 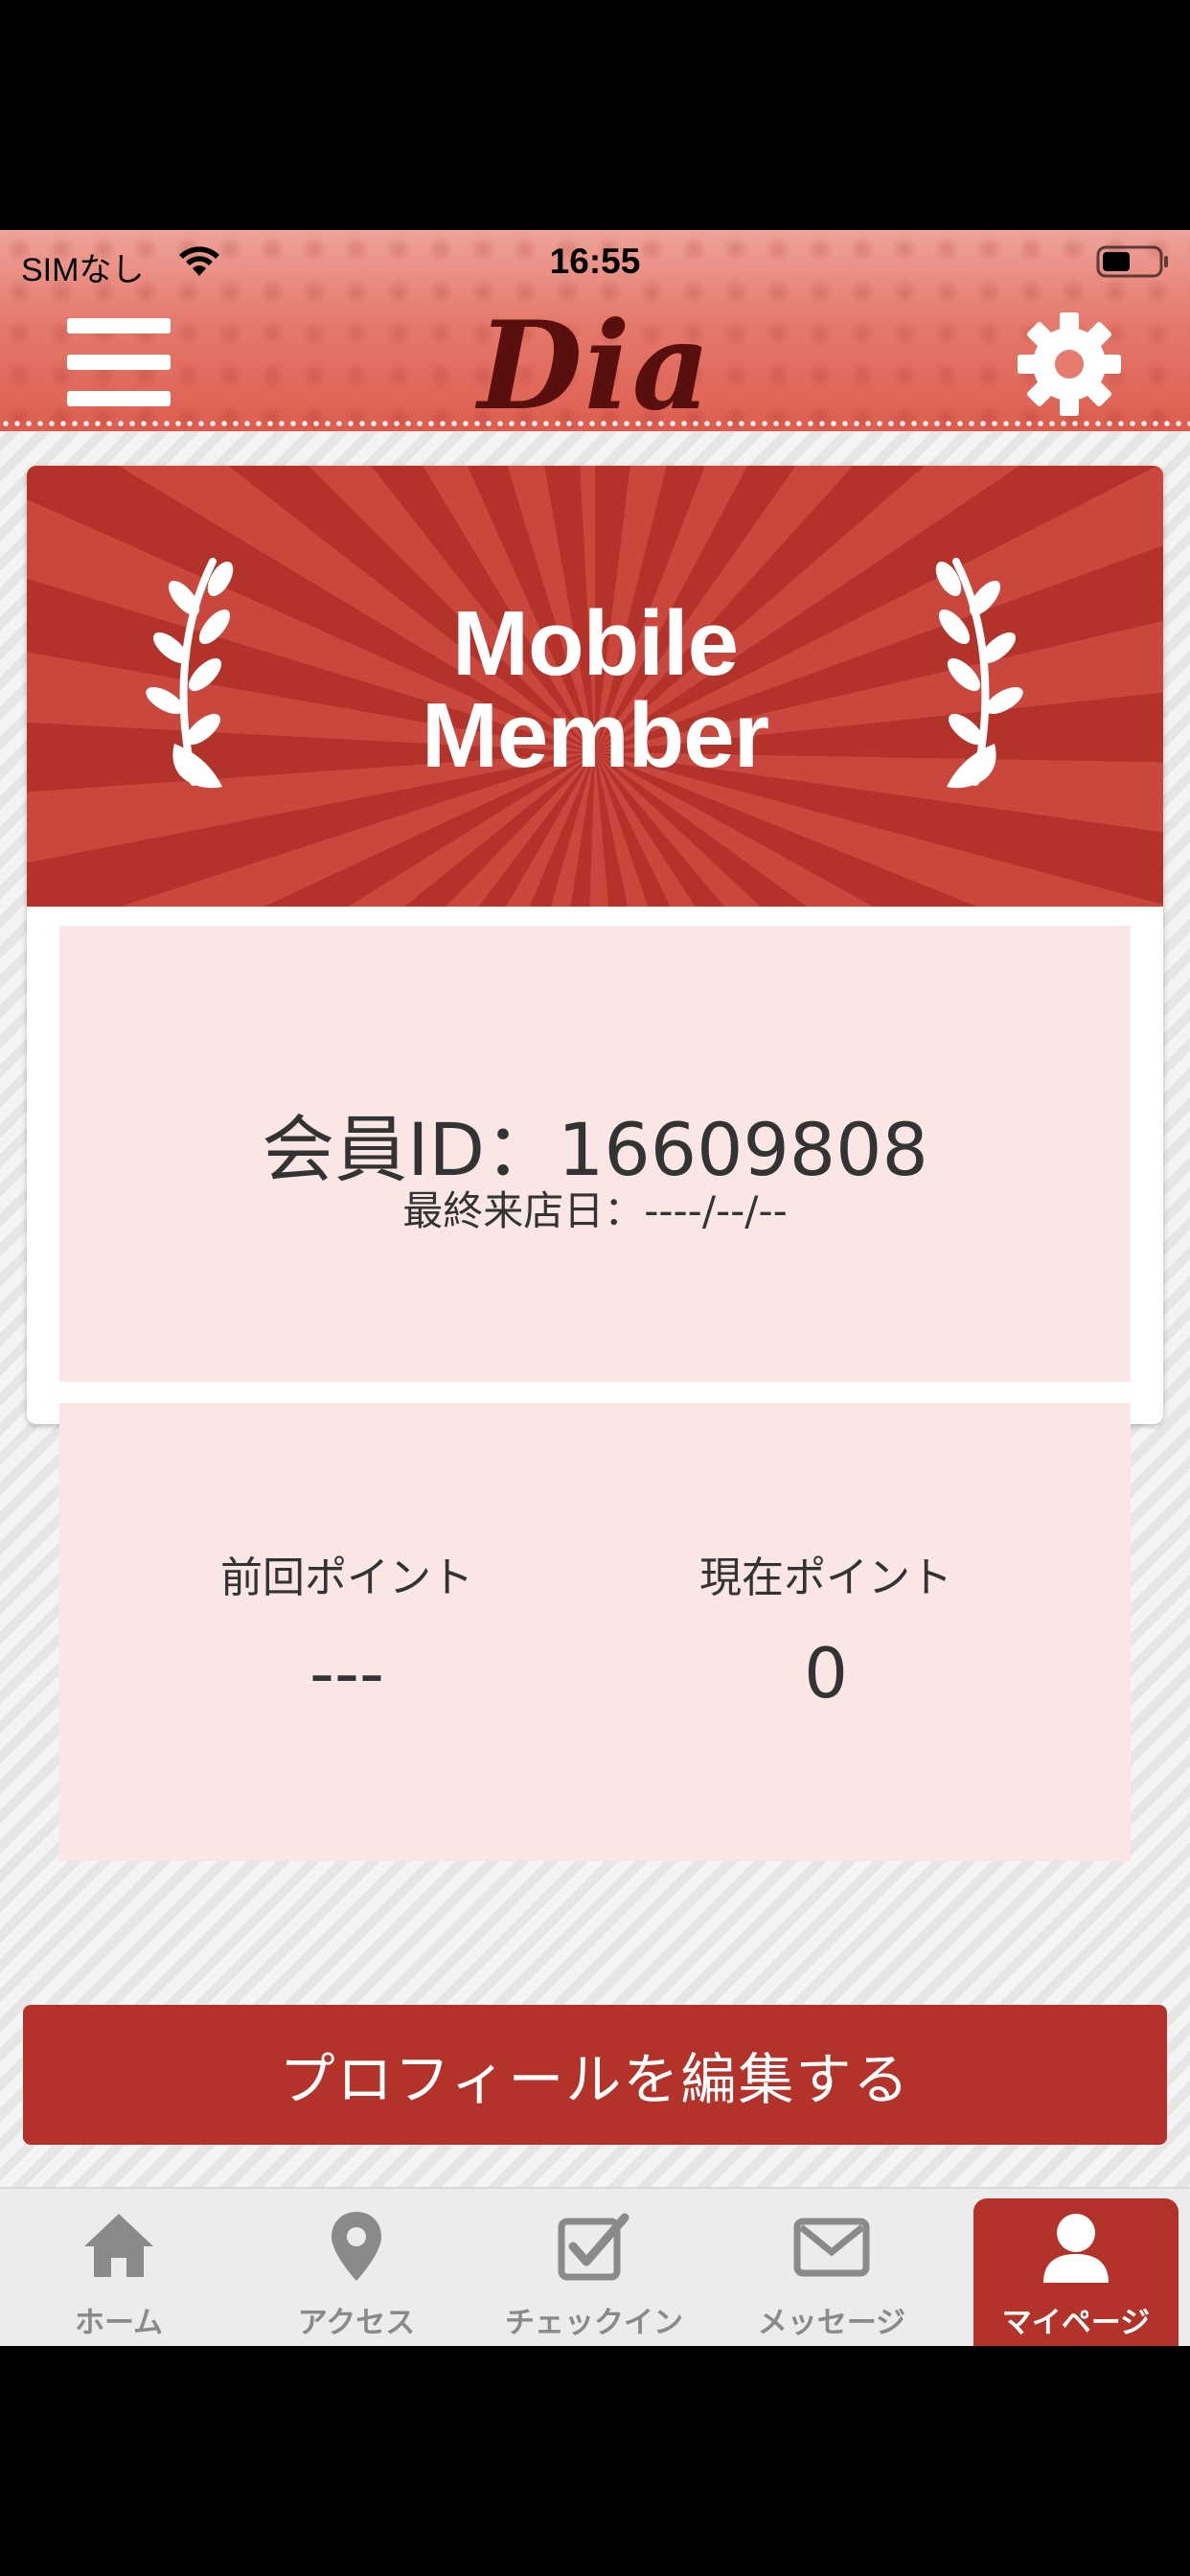 What do you see at coordinates (593, 2247) in the screenshot?
I see `checkbox-icon` at bounding box center [593, 2247].